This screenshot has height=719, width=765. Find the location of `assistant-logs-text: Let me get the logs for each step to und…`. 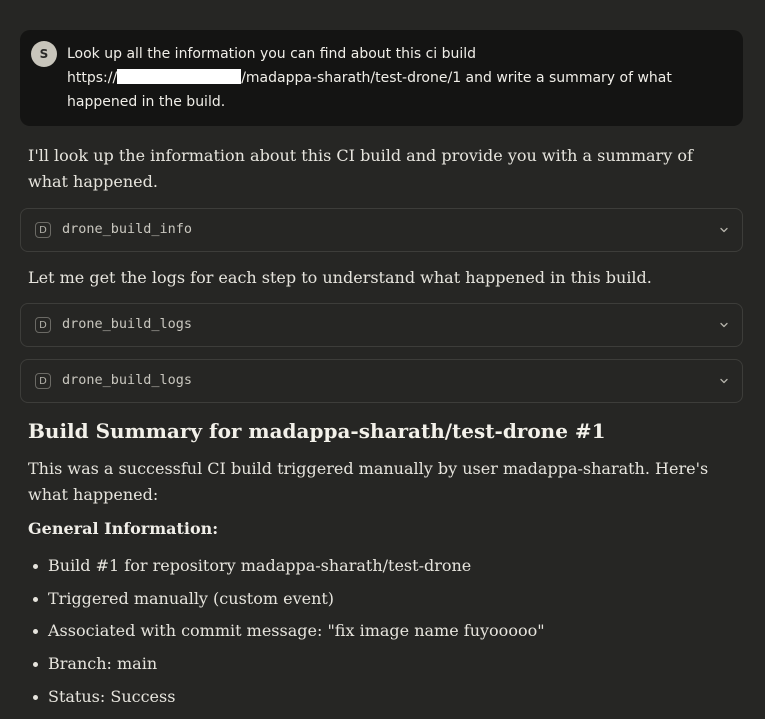

assistant-logs-text: Let me get the logs for each step to und… is located at coordinates (340, 277).